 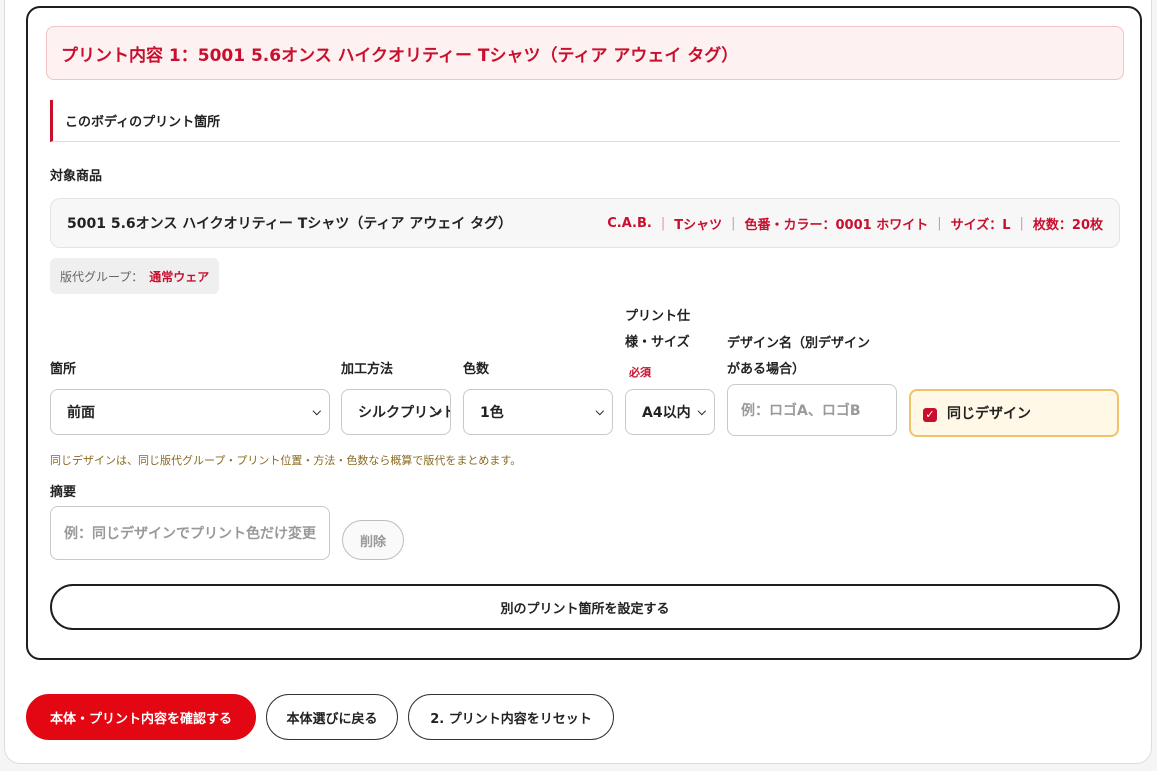 What do you see at coordinates (657, 342) in the screenshot?
I see `spec-label-line2: 様・サイズ` at bounding box center [657, 342].